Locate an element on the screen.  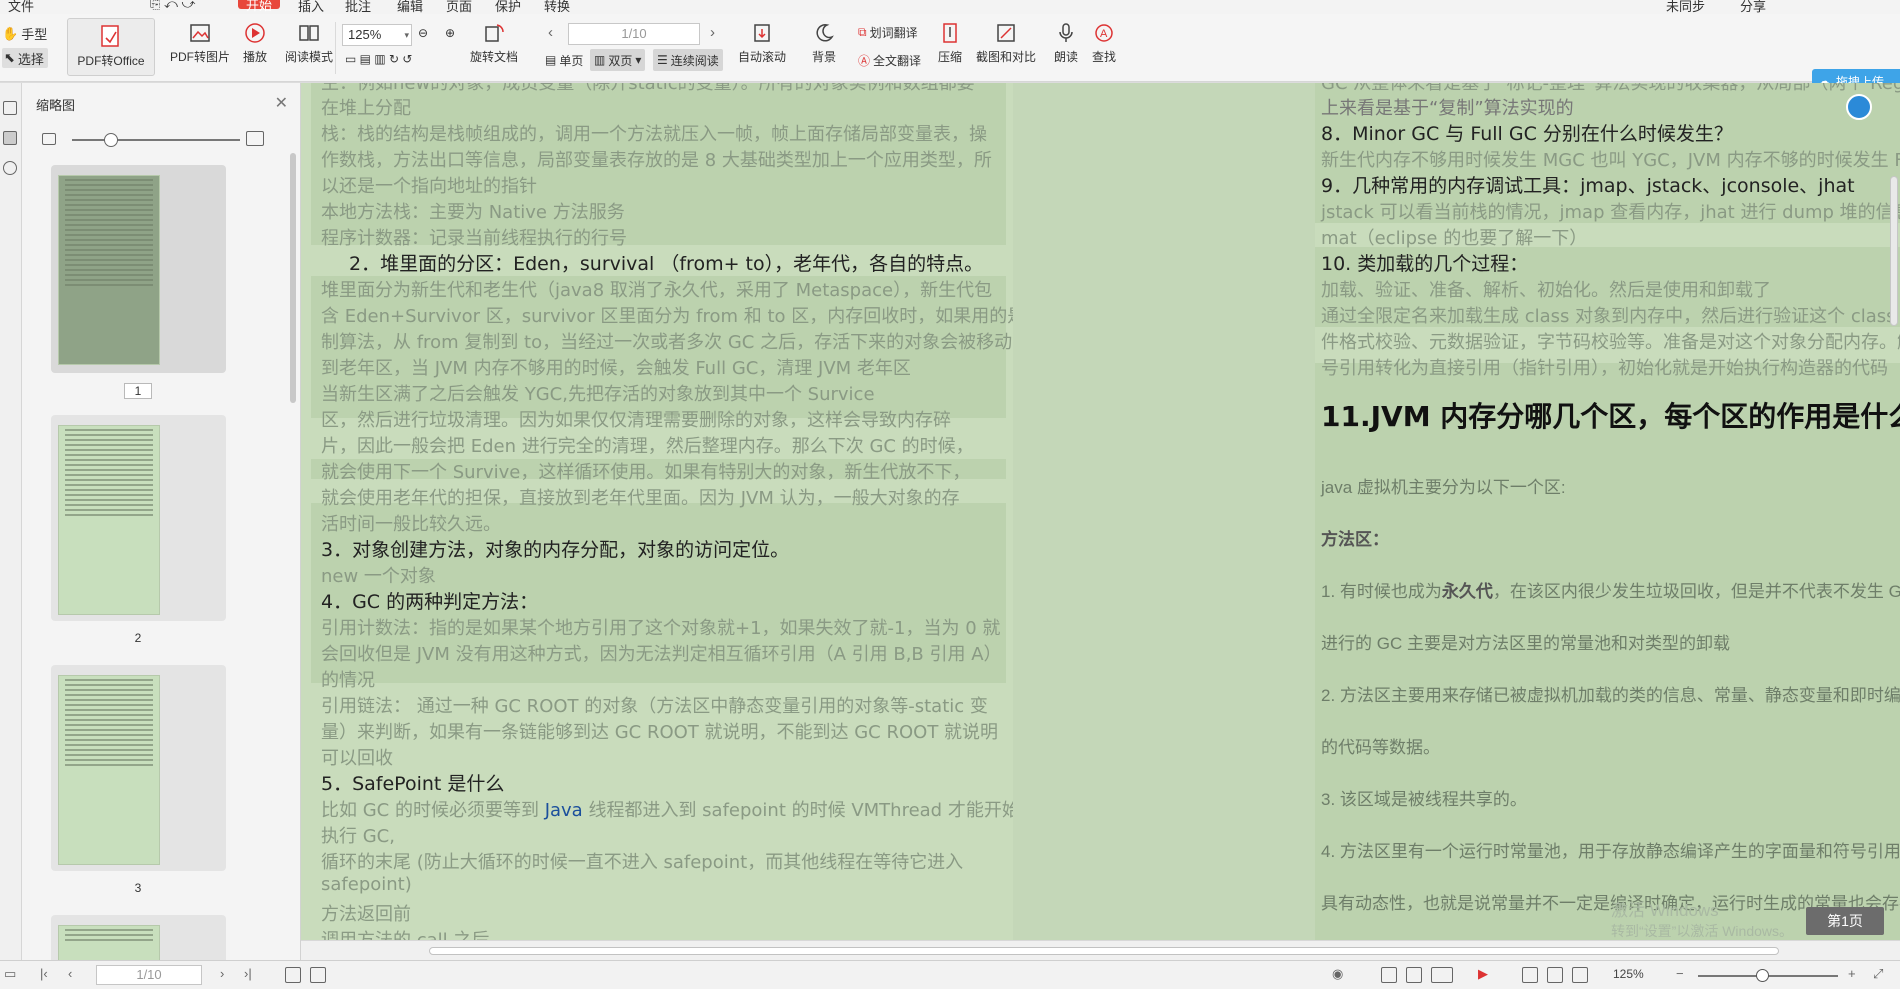
page-badge: 第1页 is located at coordinates (1845, 921).